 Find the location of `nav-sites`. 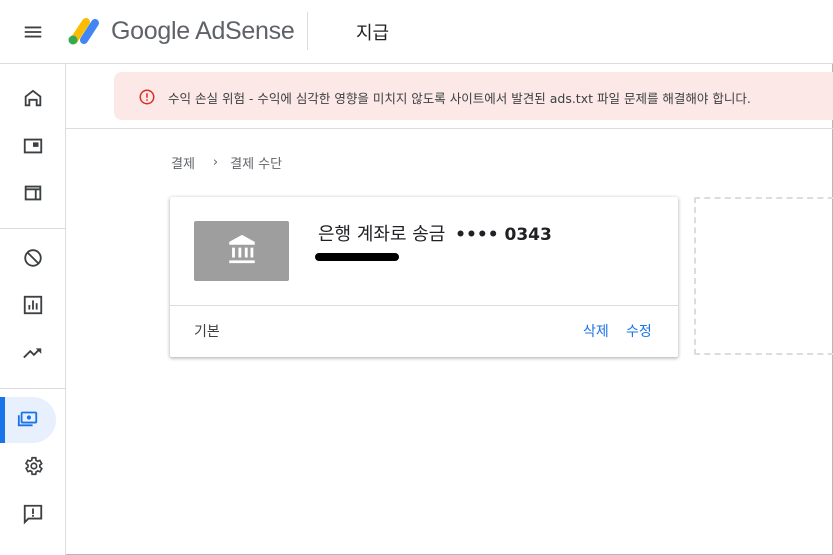

nav-sites is located at coordinates (32, 148).